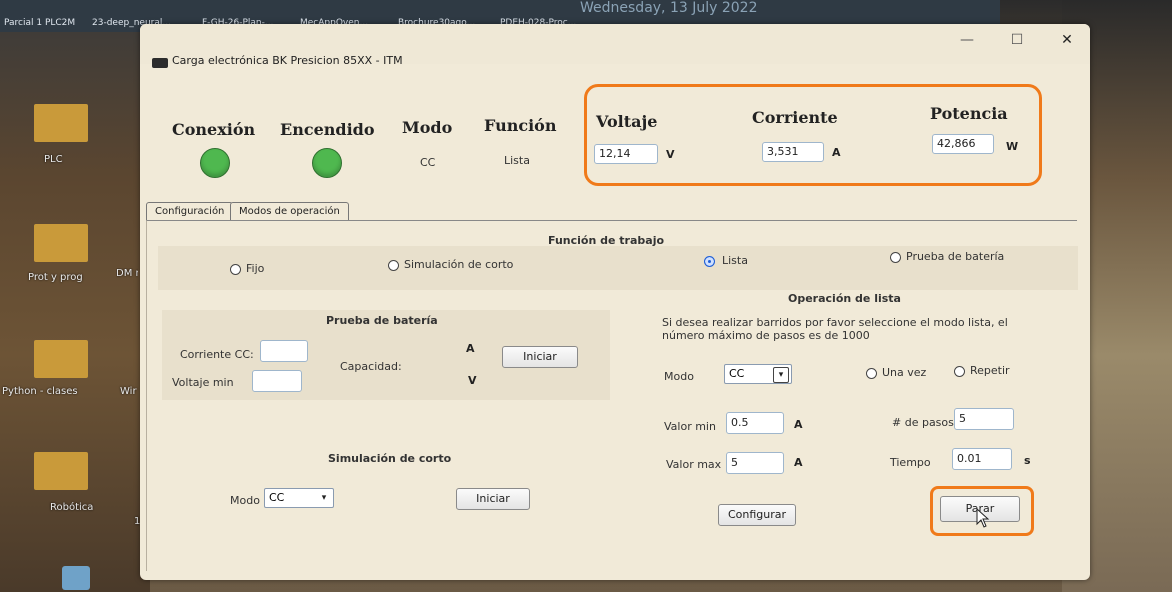 This screenshot has width=1172, height=592. I want to click on corriente-field: 3,531, so click(793, 152).